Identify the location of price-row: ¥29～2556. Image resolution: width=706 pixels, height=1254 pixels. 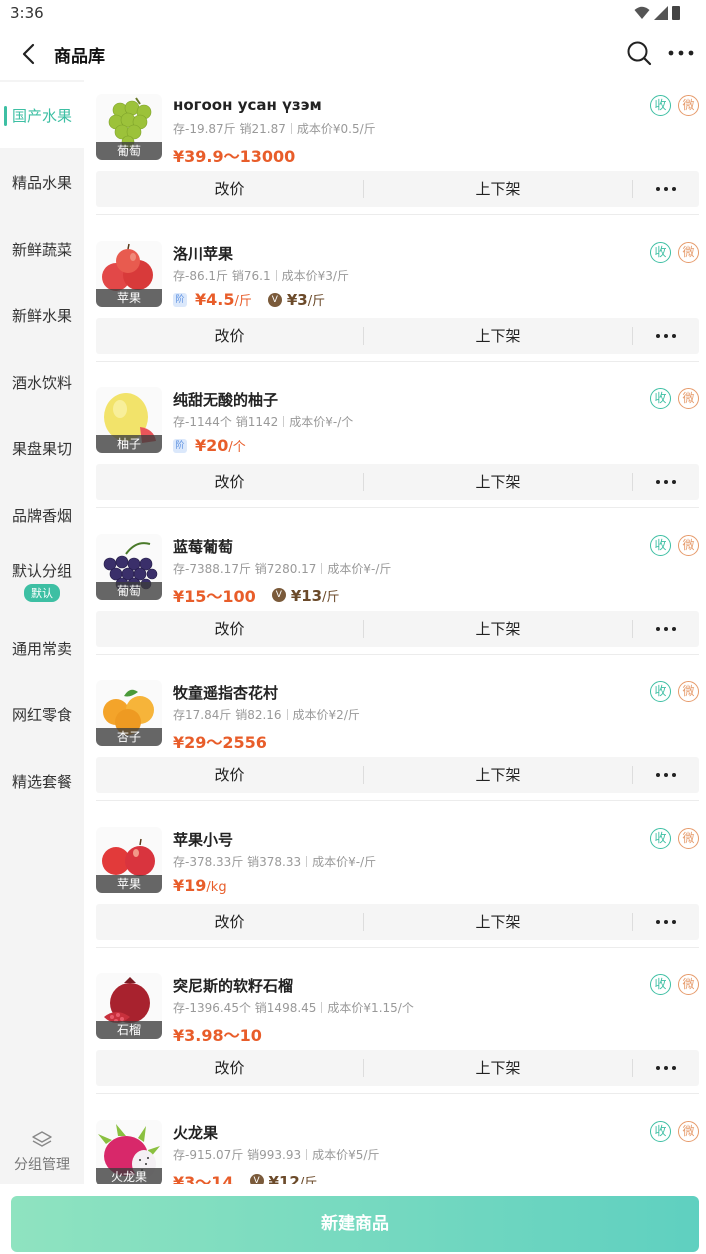
(220, 741).